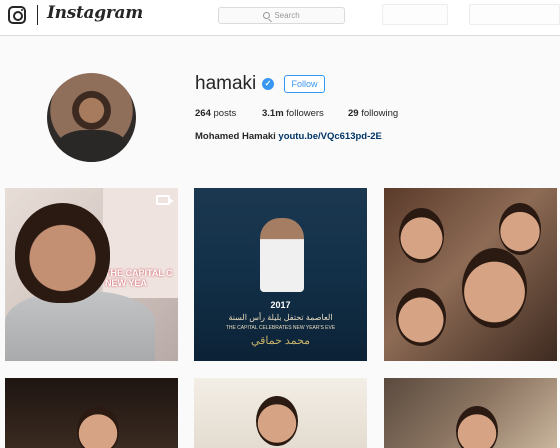 Image resolution: width=560 pixels, height=448 pixels. I want to click on avatar-photo-detail, so click(92, 146).